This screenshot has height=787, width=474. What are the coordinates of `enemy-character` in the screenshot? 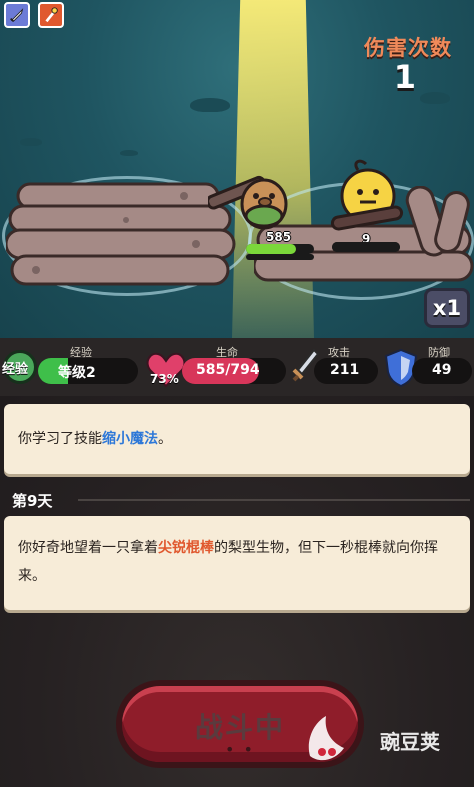 It's located at (367, 195).